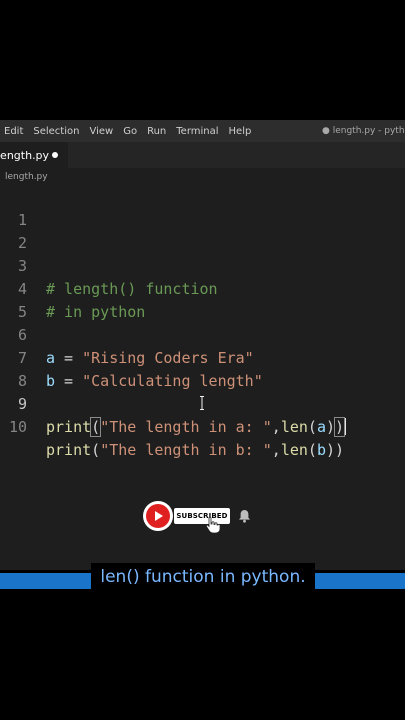 This screenshot has width=405, height=720. What do you see at coordinates (14, 131) in the screenshot?
I see `menu-edit: Edit` at bounding box center [14, 131].